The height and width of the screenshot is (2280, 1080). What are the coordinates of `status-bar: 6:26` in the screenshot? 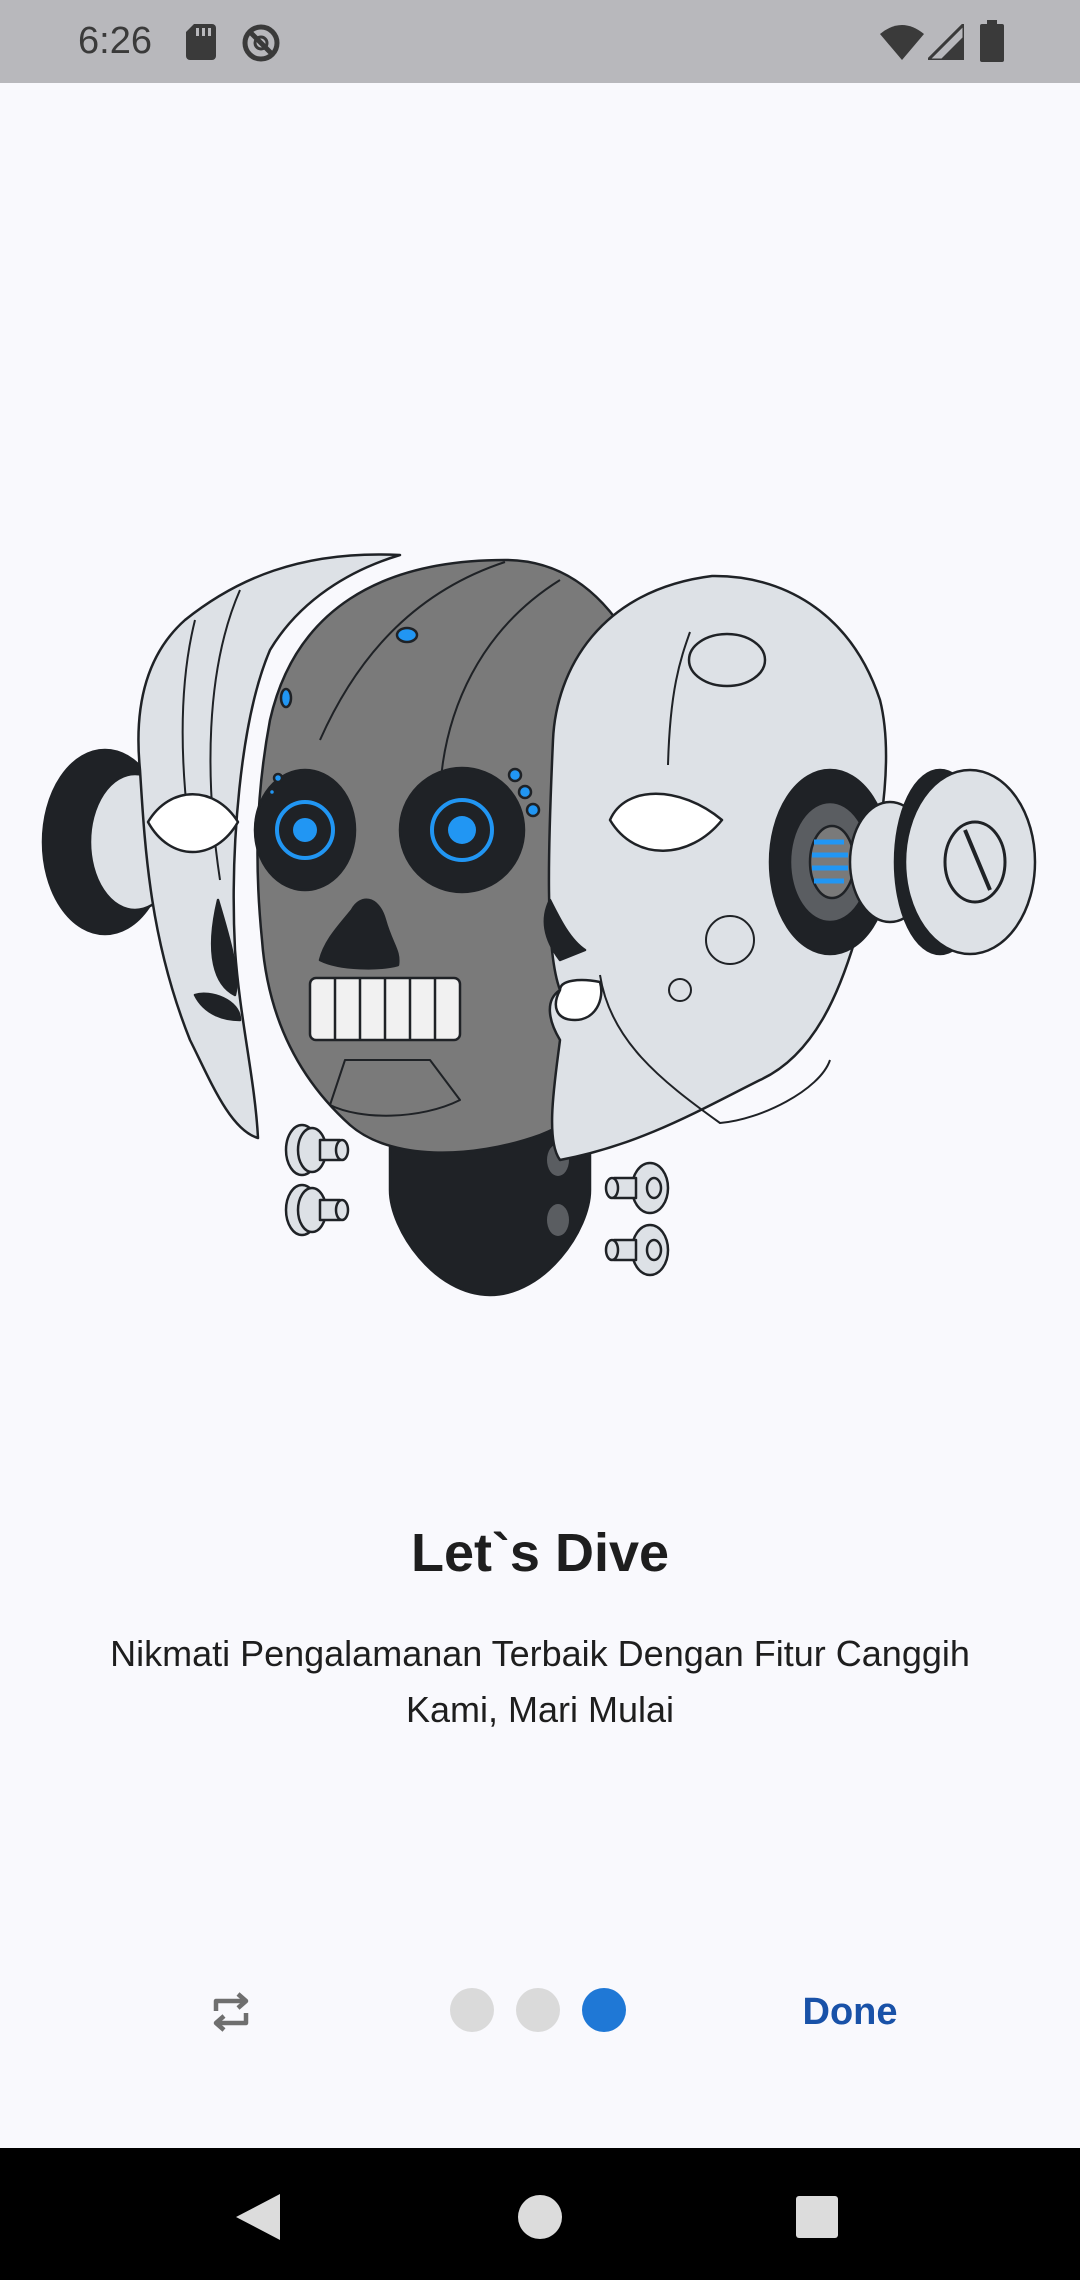 It's located at (540, 41).